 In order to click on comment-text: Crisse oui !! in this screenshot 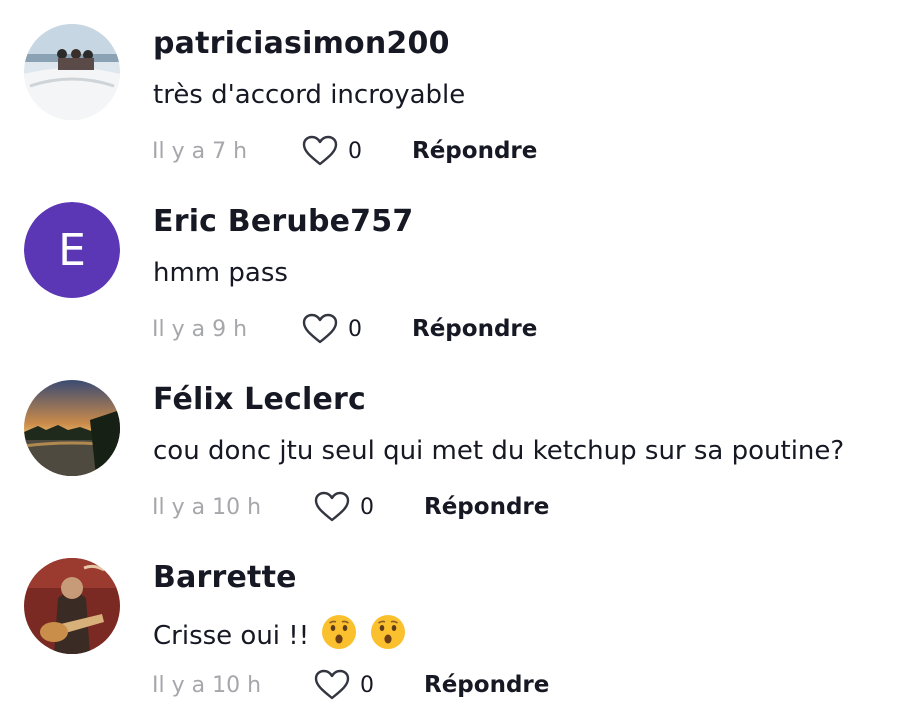, I will do `click(279, 635)`.